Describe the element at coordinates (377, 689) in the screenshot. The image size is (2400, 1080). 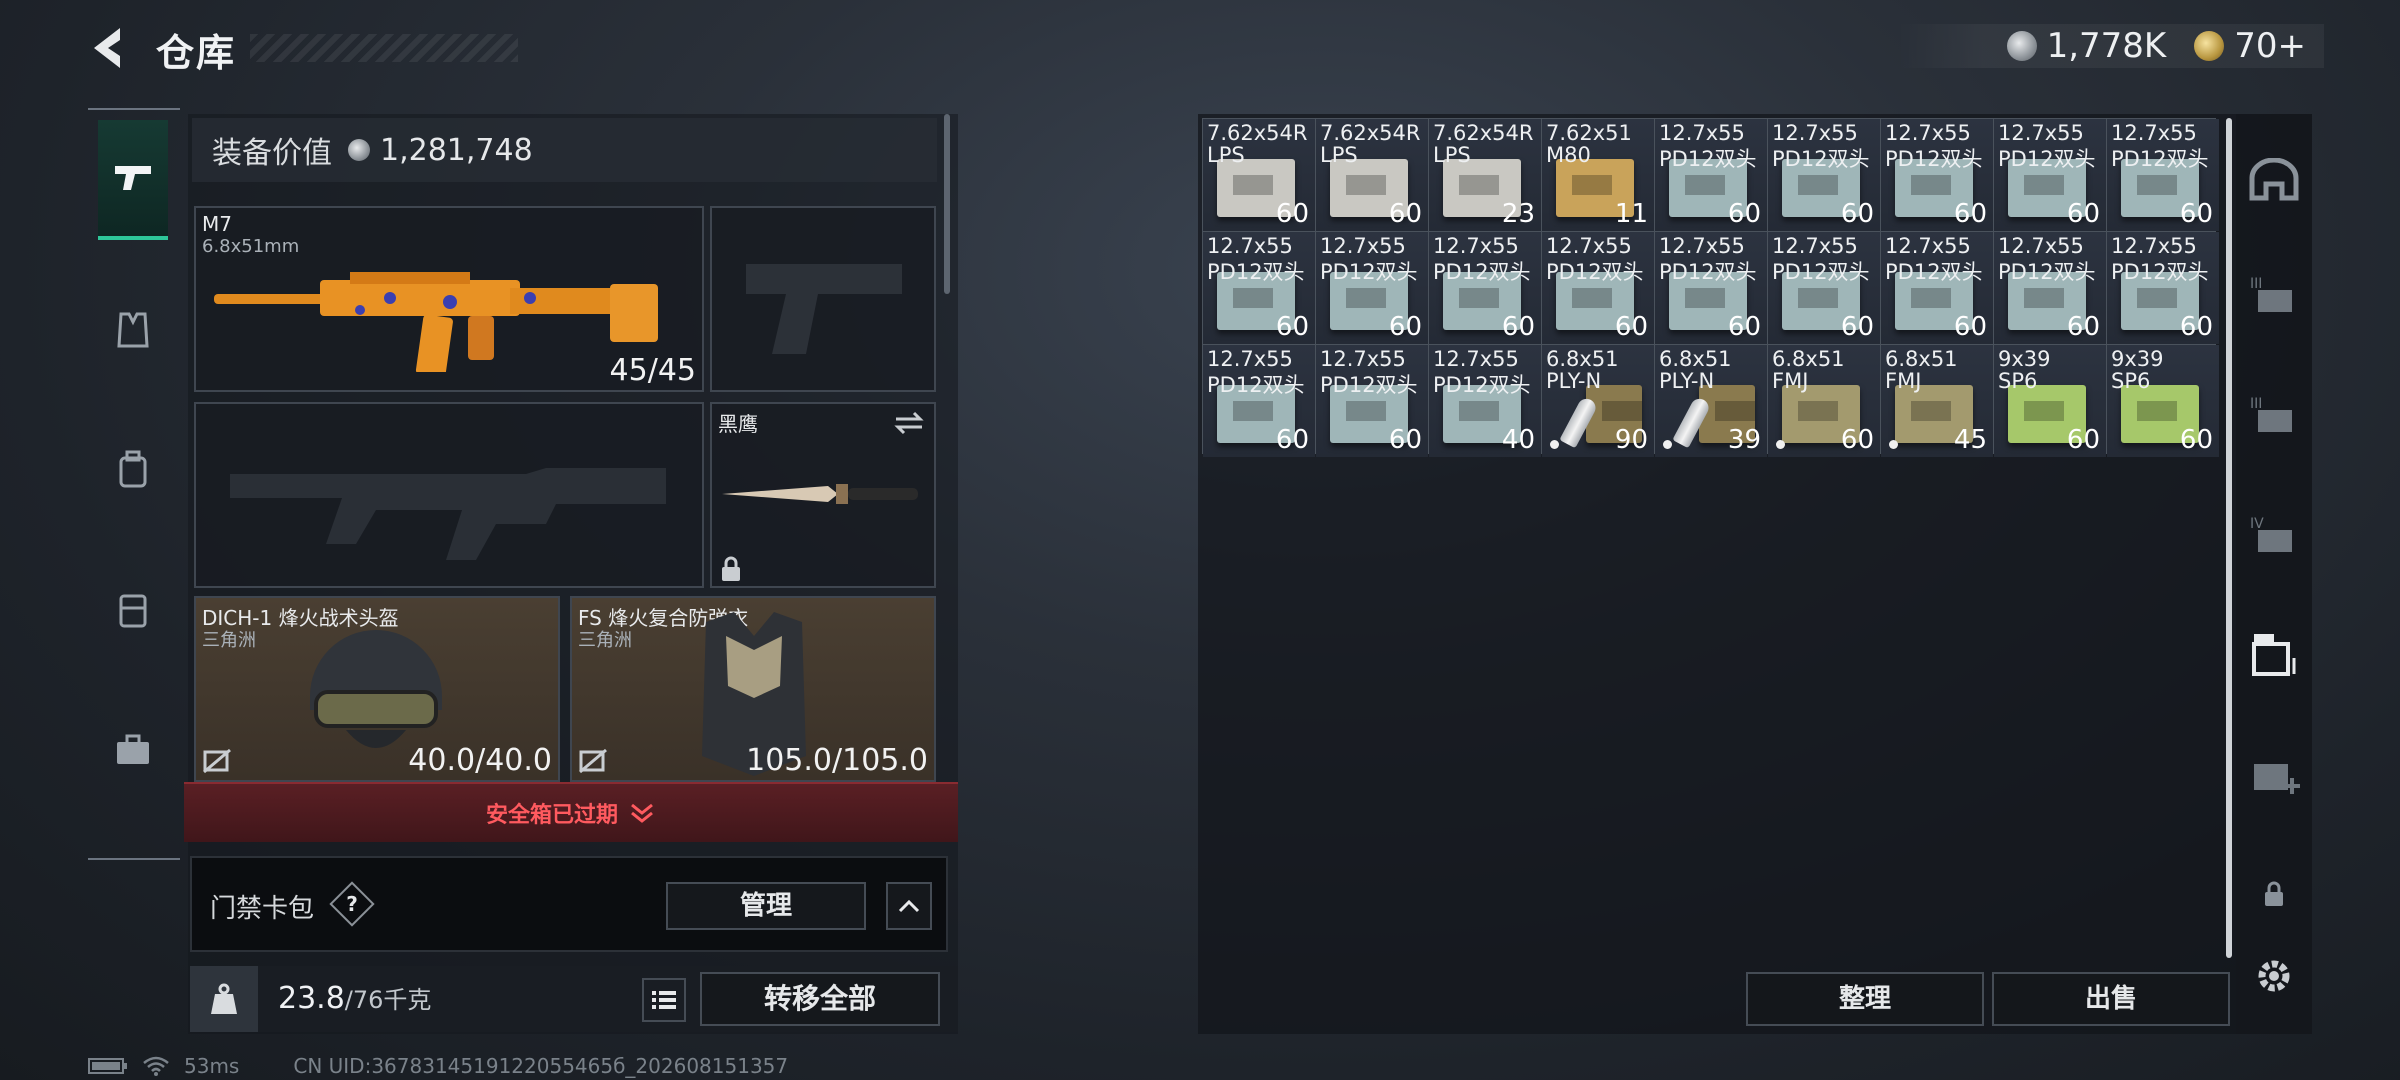
I see `helmet-slot: DICH-1 烽火战术头盔 三角洲 40.0/40.0` at that location.